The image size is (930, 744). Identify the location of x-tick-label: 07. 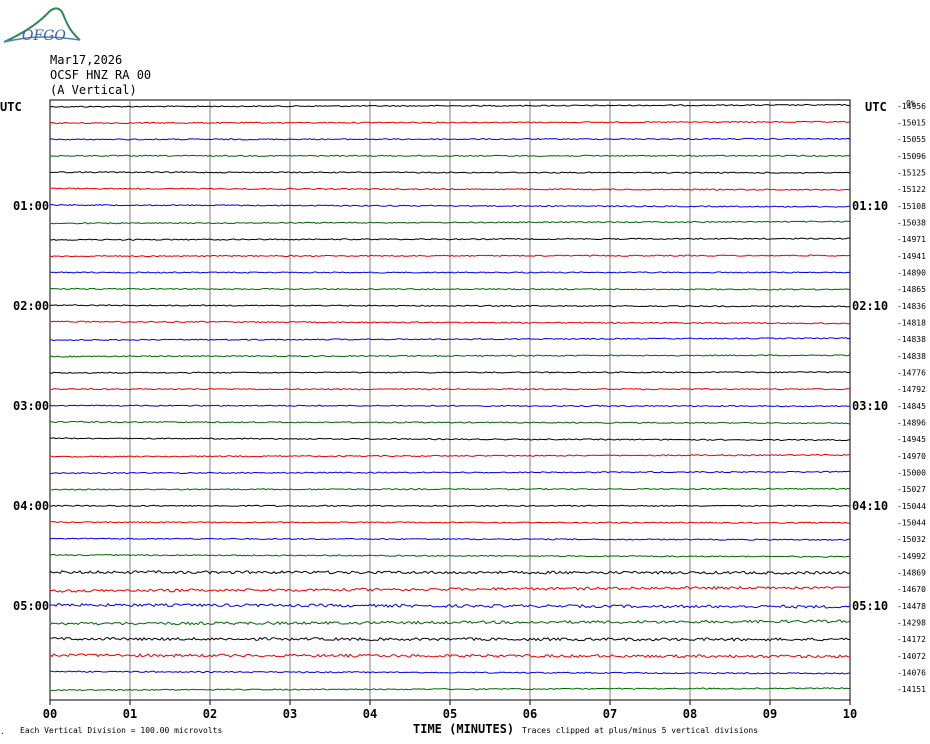
(610, 714).